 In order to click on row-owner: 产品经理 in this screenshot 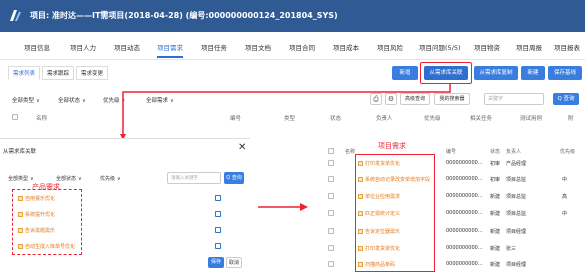, I will do `click(516, 164)`.